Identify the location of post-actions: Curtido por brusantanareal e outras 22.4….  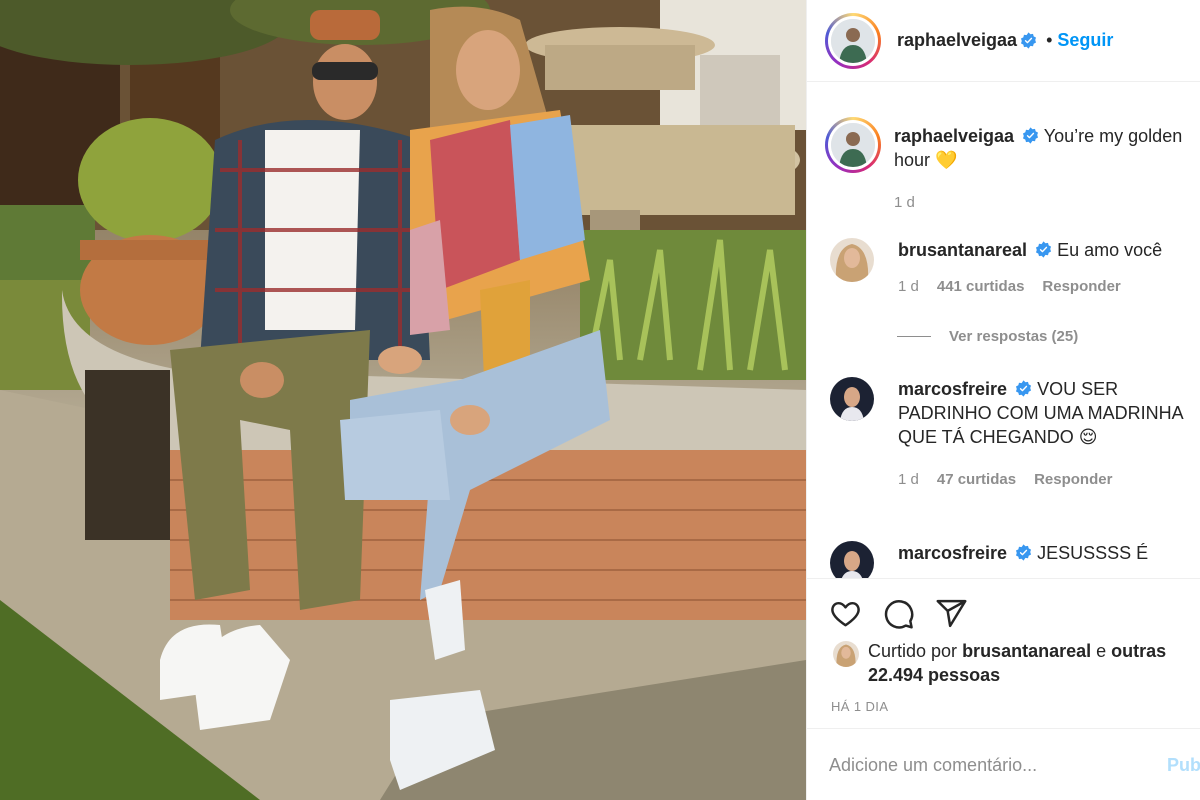
(1003, 689).